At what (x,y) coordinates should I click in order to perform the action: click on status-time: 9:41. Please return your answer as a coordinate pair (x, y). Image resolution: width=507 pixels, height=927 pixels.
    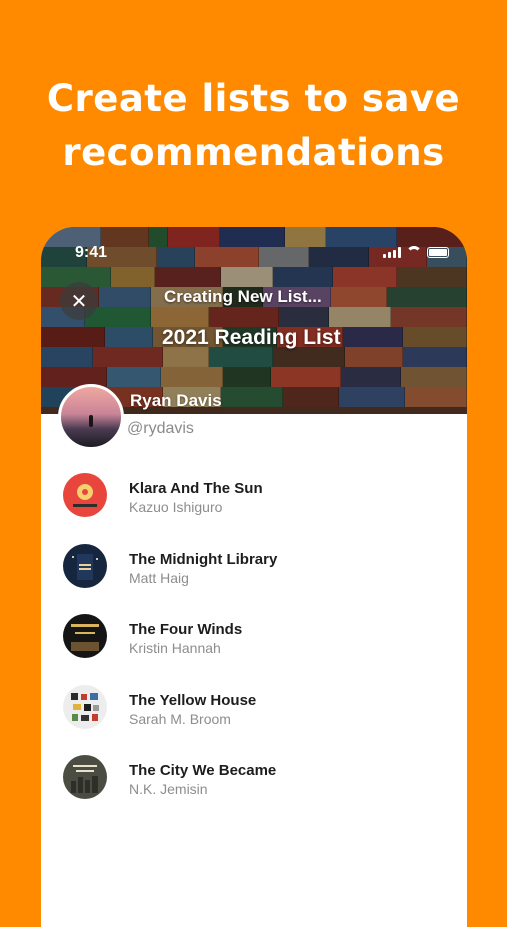
    Looking at the image, I should click on (91, 252).